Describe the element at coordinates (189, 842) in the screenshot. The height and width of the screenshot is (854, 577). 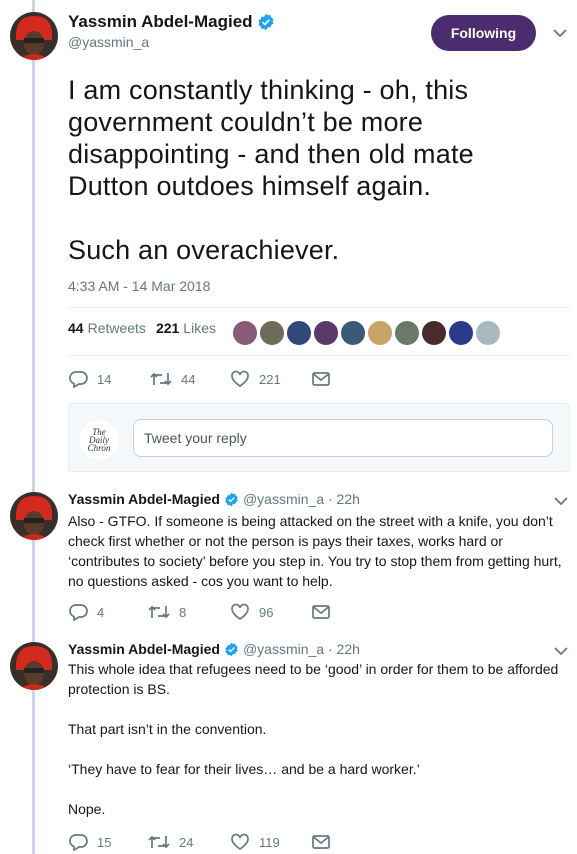
I see `retweet-action: 24` at that location.